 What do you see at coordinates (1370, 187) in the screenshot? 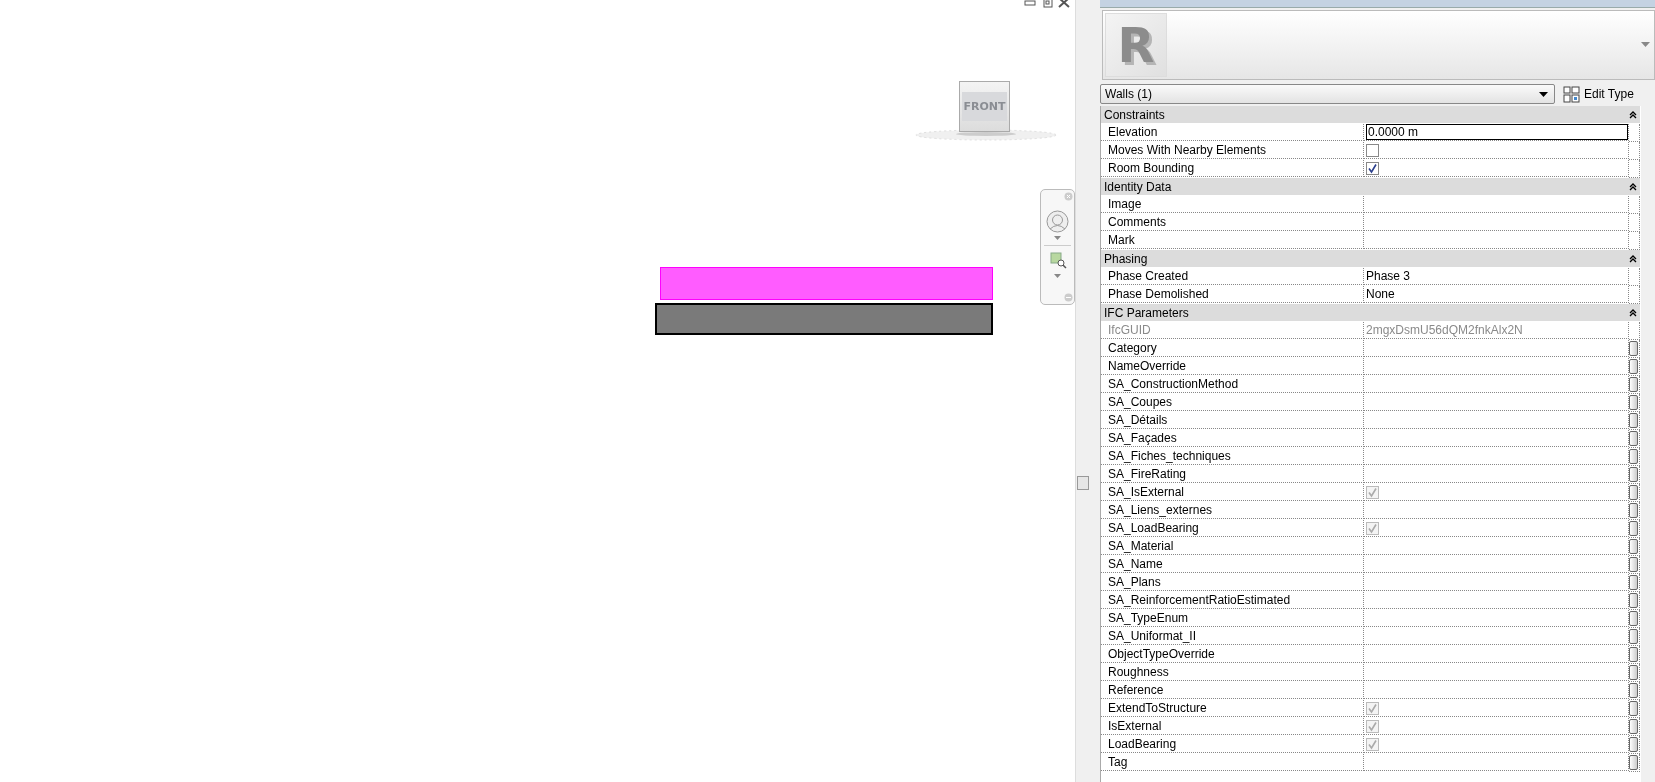
I see `group-header: Identity Data` at bounding box center [1370, 187].